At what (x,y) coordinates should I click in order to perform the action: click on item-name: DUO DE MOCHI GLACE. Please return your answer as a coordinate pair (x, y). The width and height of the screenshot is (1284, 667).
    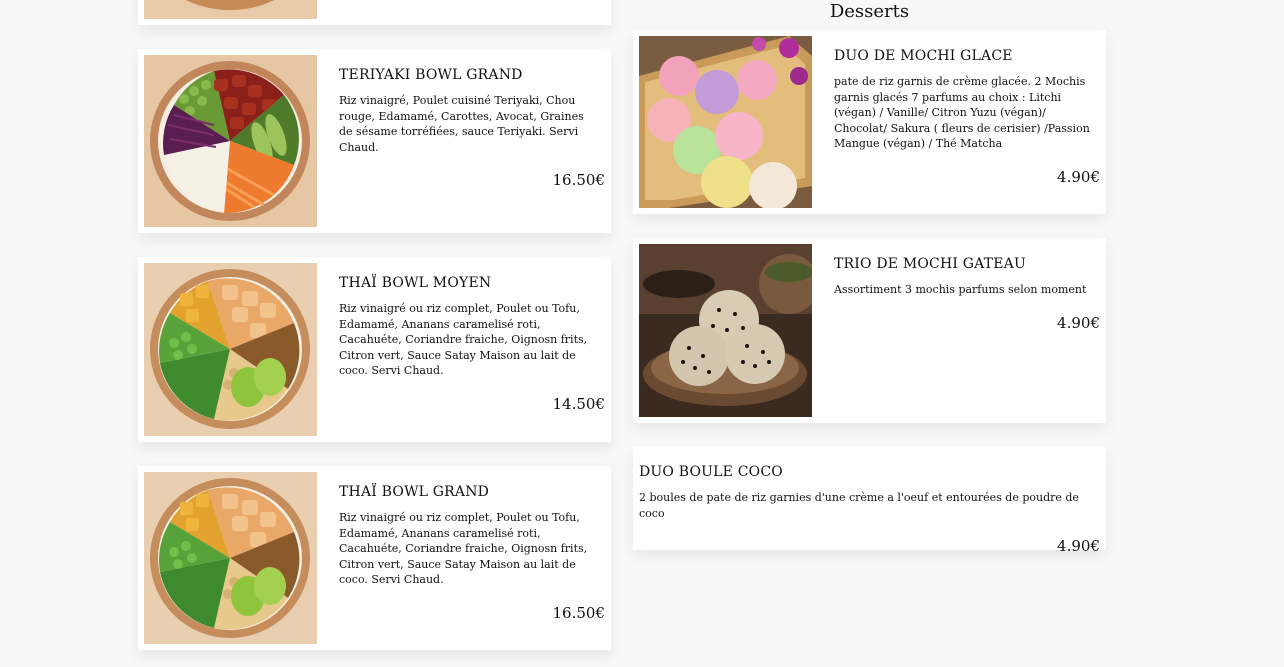
    Looking at the image, I should click on (923, 56).